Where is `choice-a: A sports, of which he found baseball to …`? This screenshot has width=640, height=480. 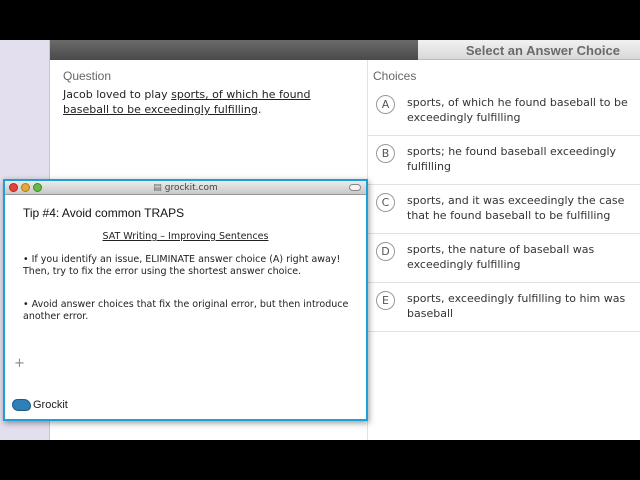
choice-a: A sports, of which he found baseball to … is located at coordinates (504, 111).